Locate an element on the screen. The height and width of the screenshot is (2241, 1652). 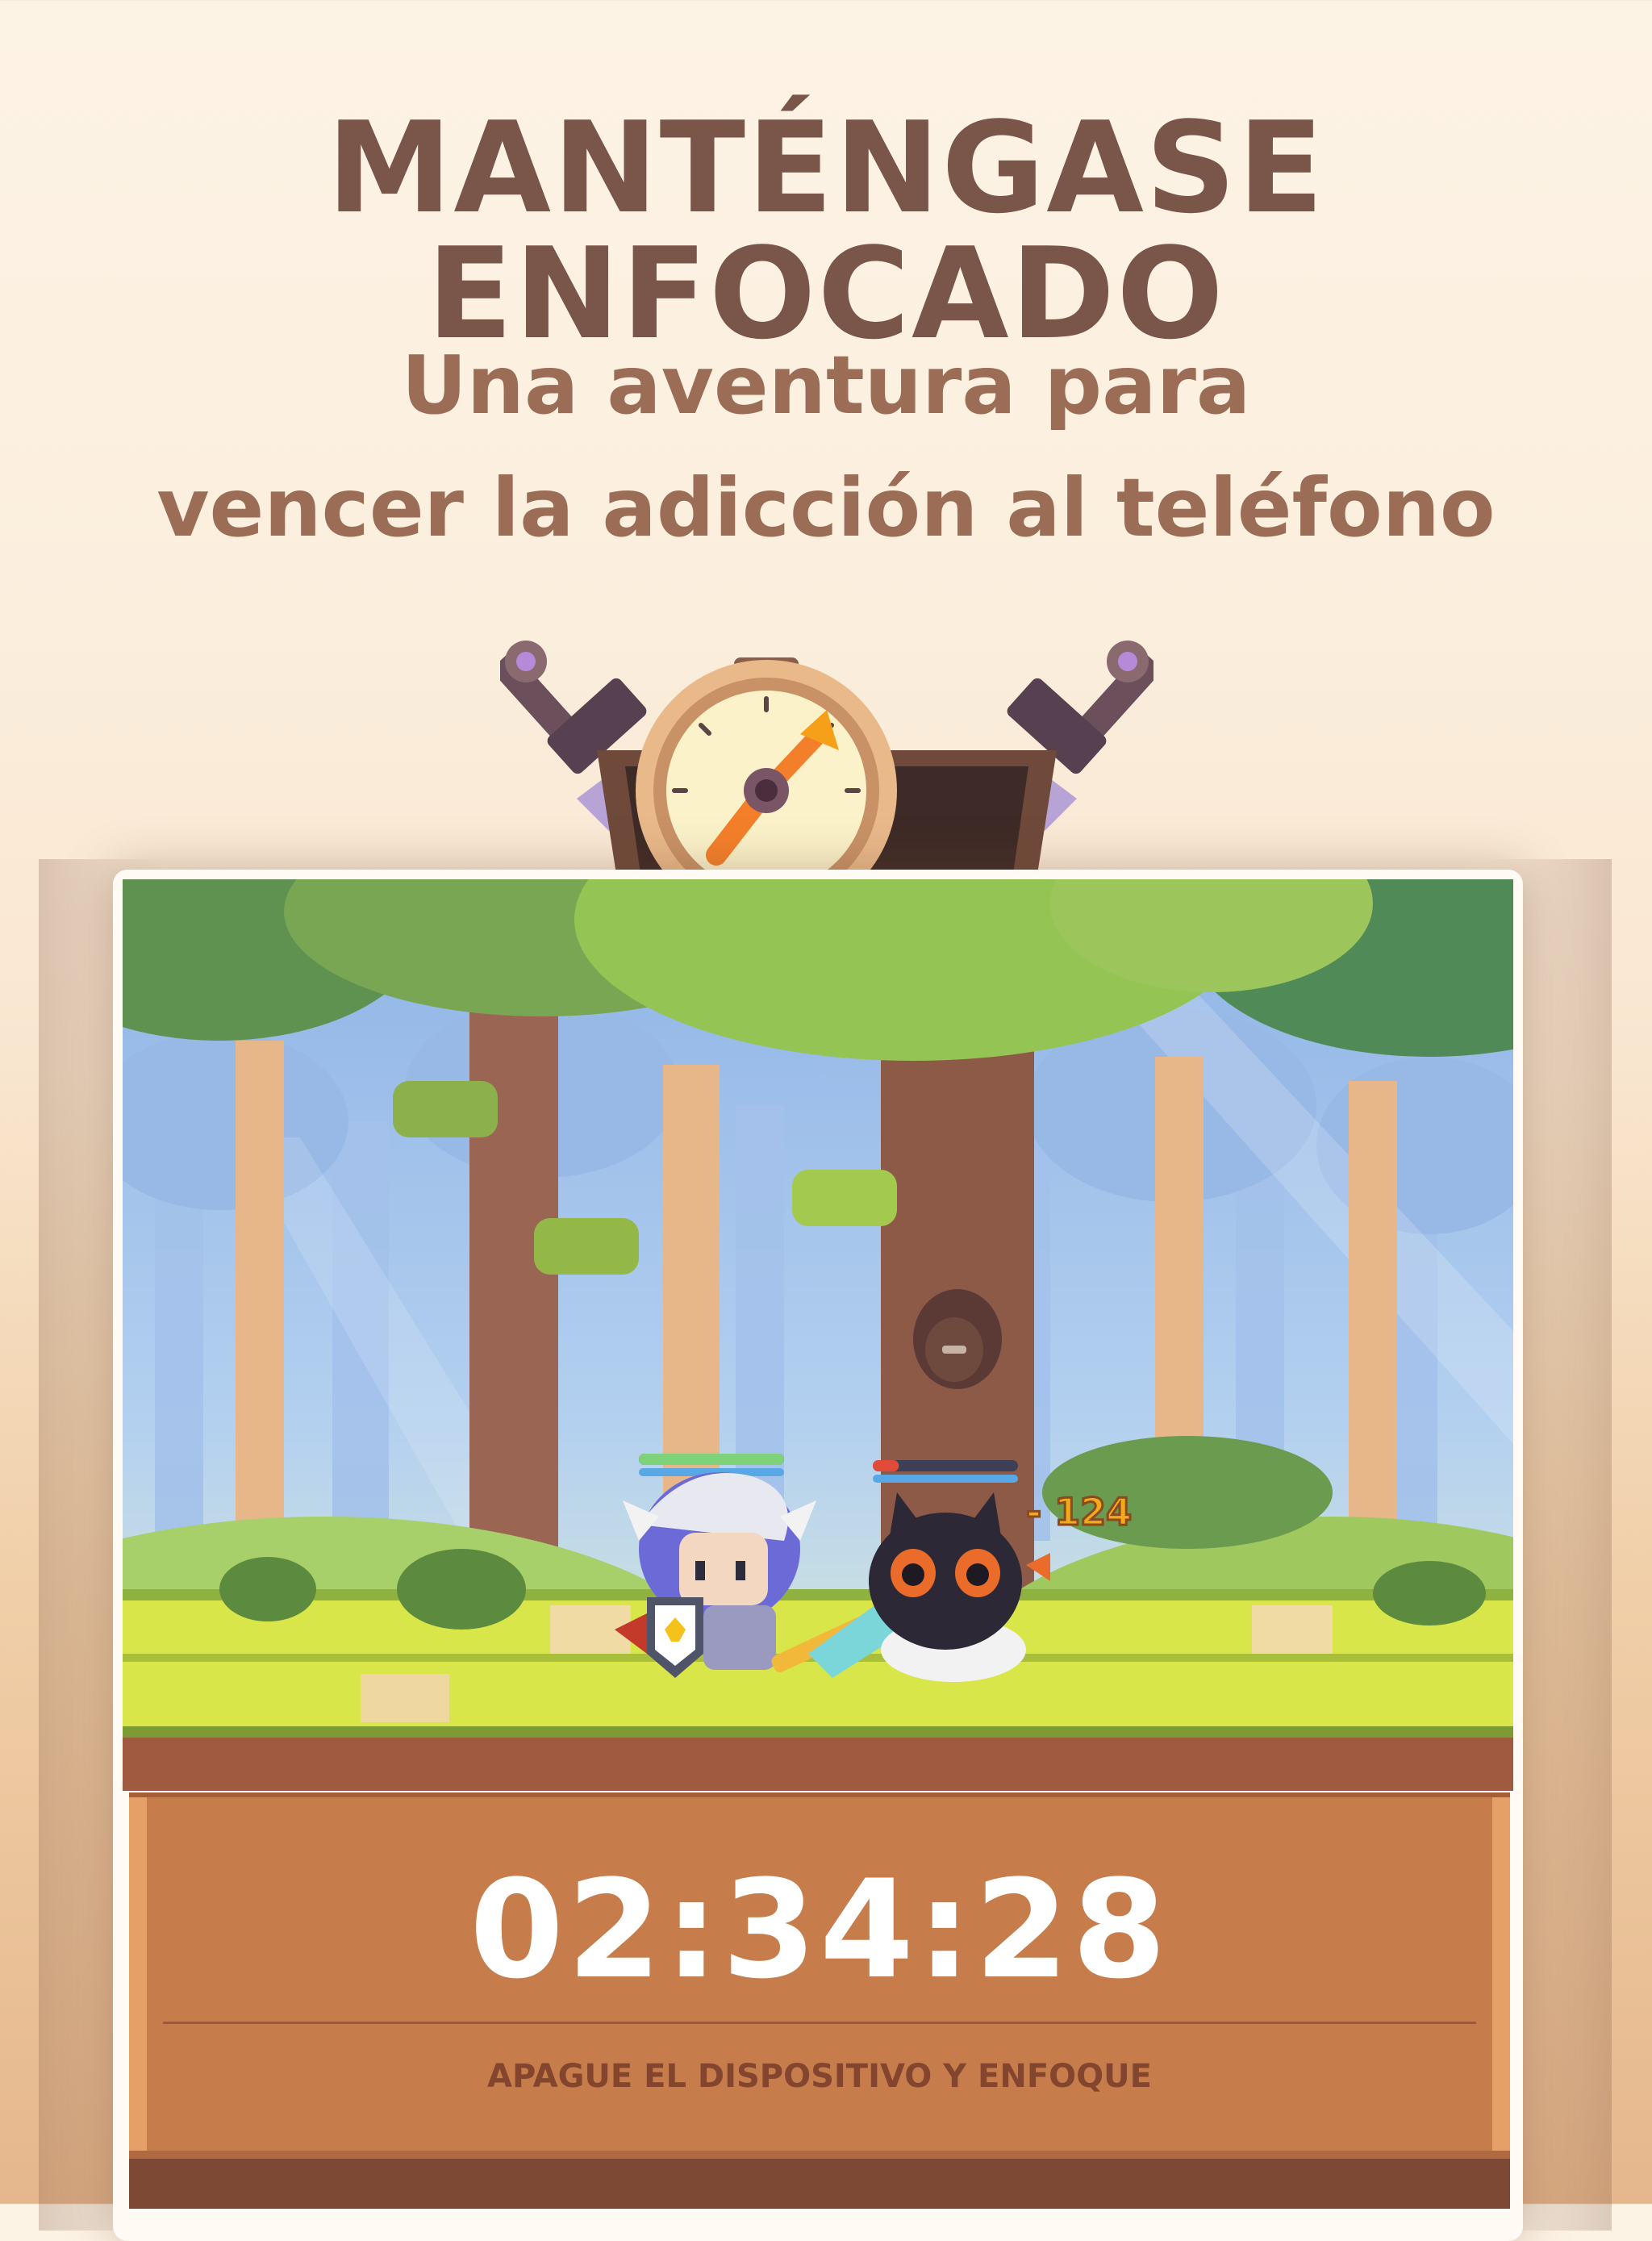
board-bottom is located at coordinates (820, 2184).